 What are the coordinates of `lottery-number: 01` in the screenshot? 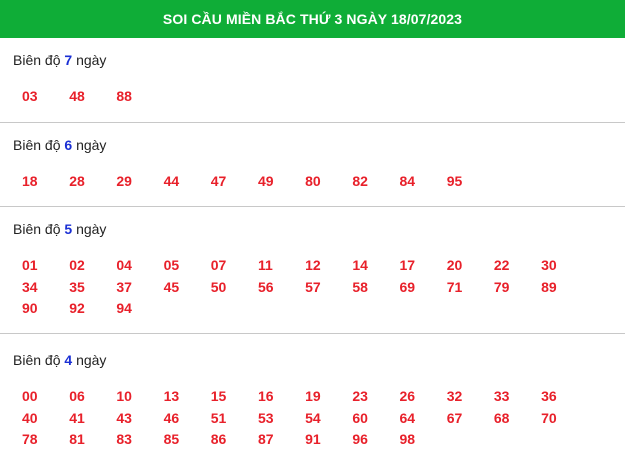 It's located at (30, 265).